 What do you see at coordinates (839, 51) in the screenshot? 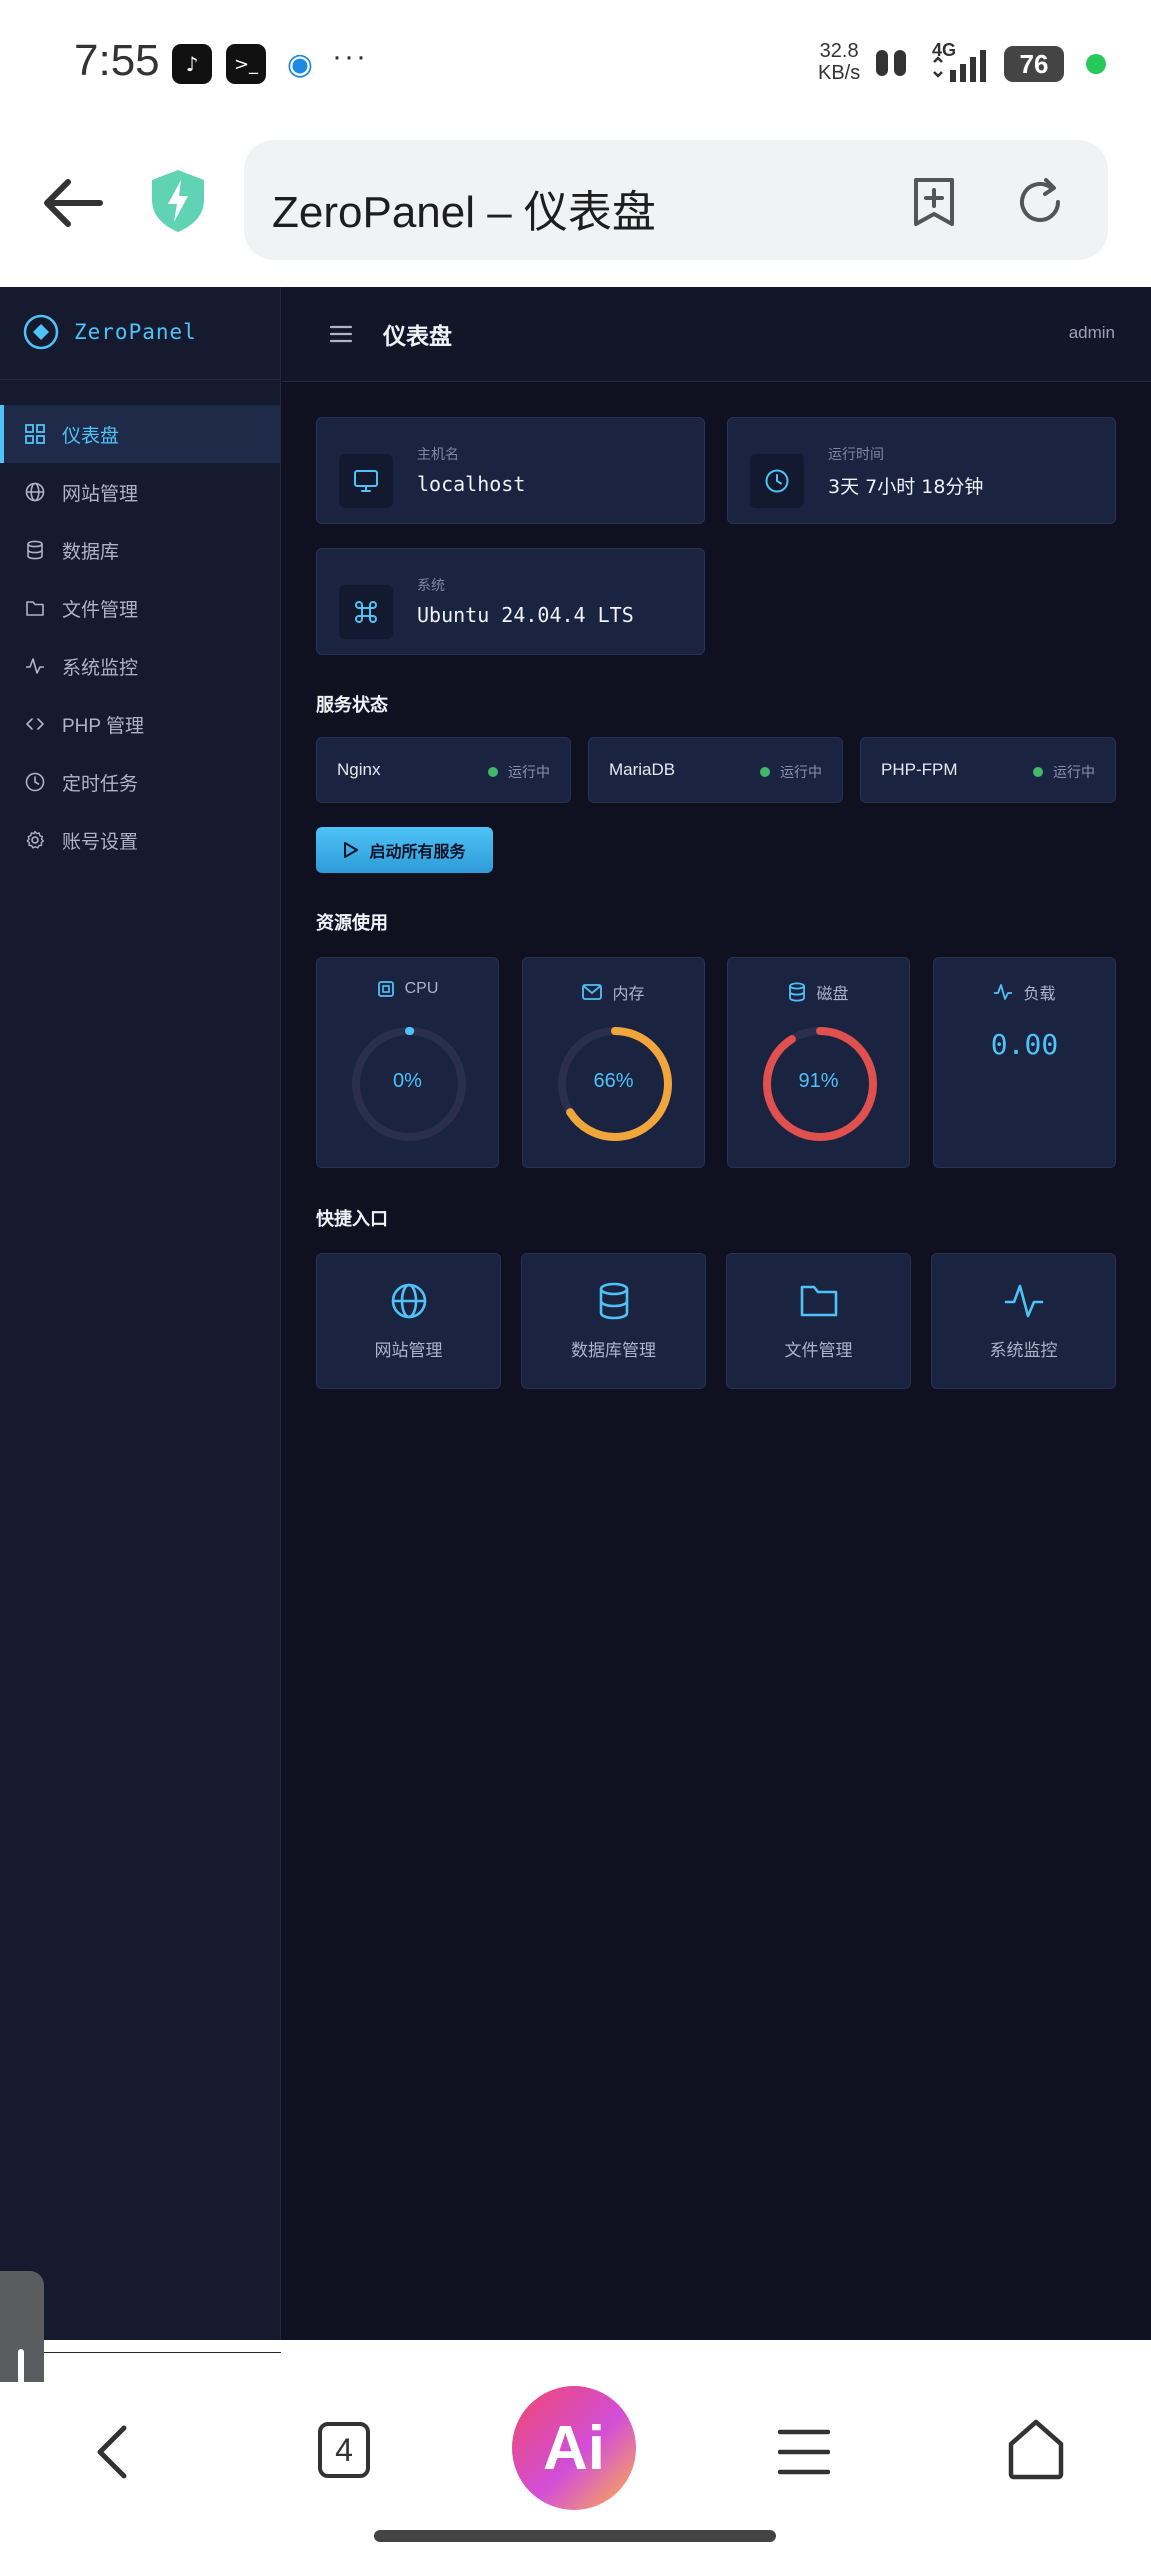
I see `network-speed-value: 32.8` at bounding box center [839, 51].